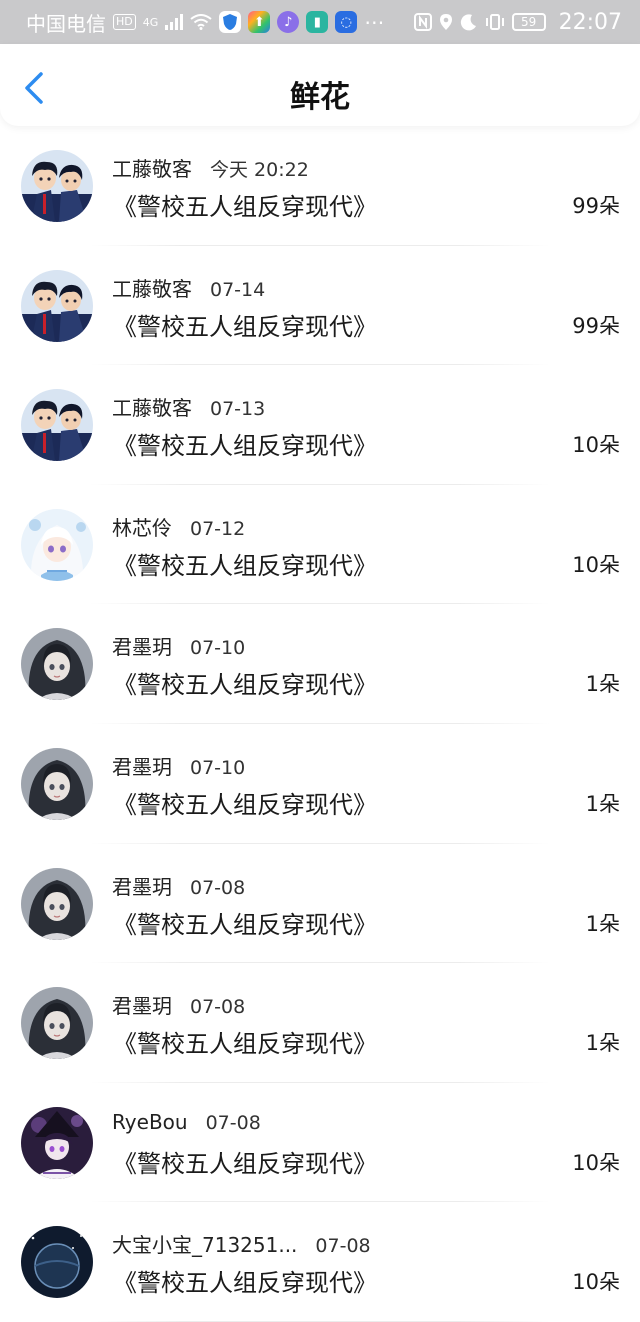 Image resolution: width=640 pixels, height=1322 pixels. What do you see at coordinates (590, 22) in the screenshot?
I see `clock-time: 22:07` at bounding box center [590, 22].